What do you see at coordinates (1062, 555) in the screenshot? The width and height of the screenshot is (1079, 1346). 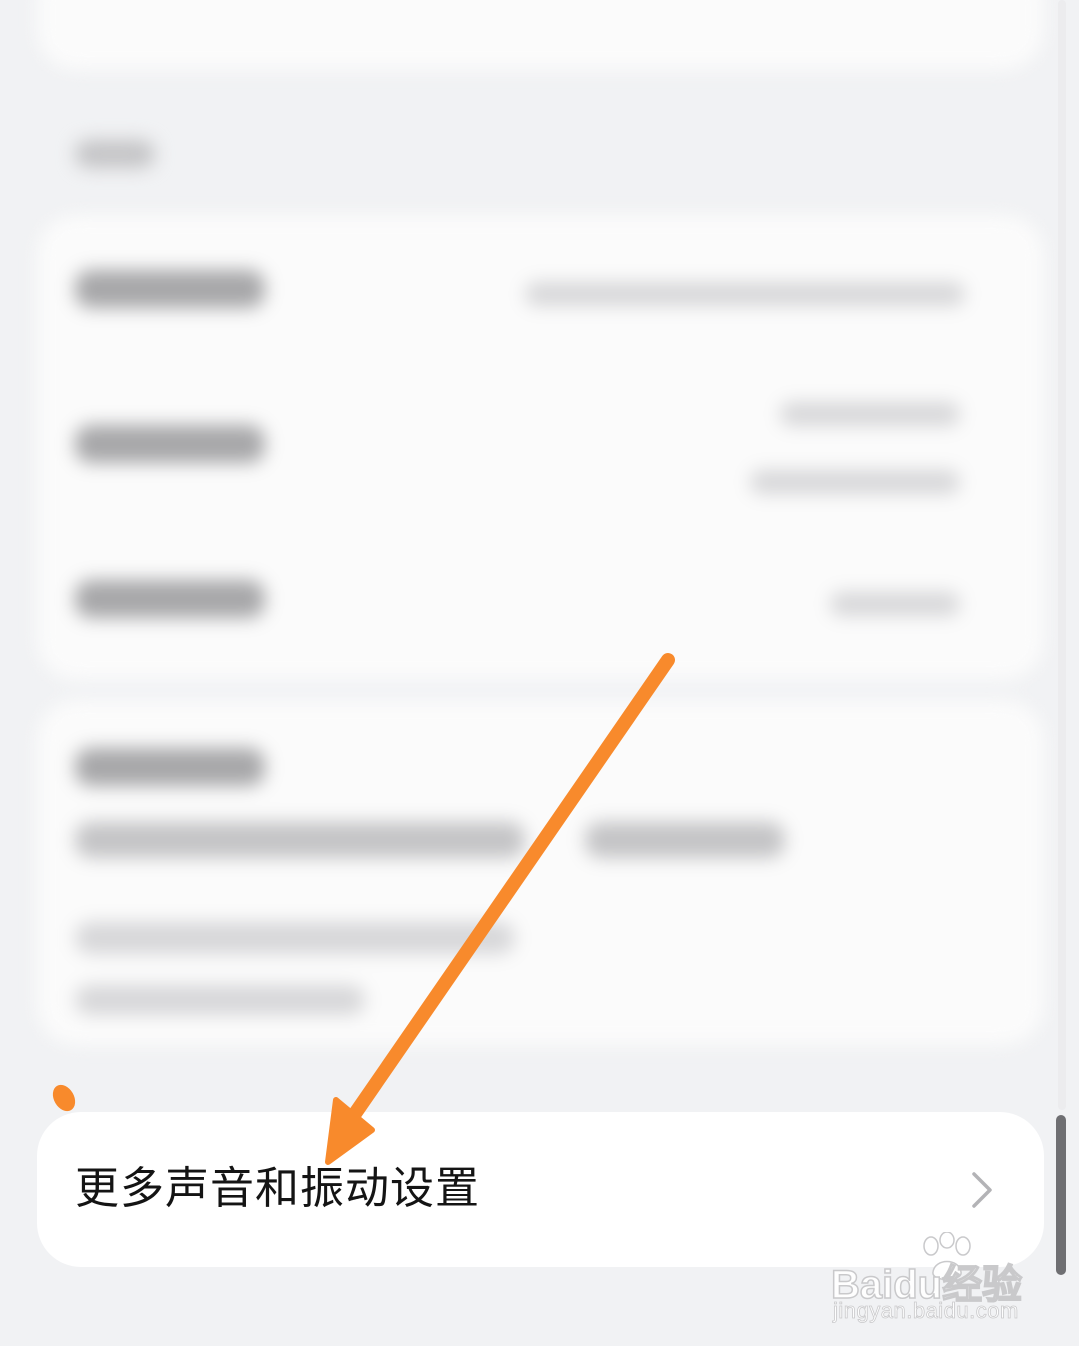 I see `scroll-track` at bounding box center [1062, 555].